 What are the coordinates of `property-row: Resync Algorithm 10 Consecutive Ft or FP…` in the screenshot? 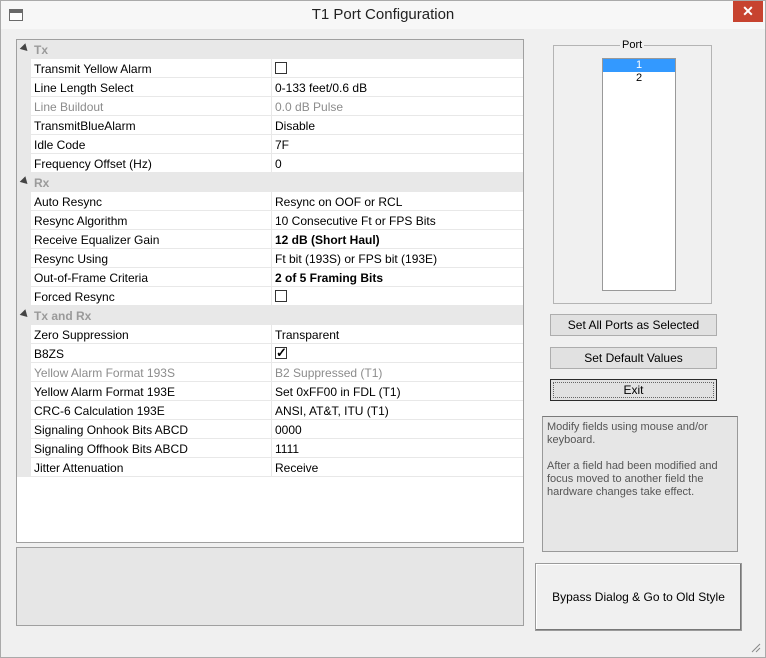 It's located at (270, 220).